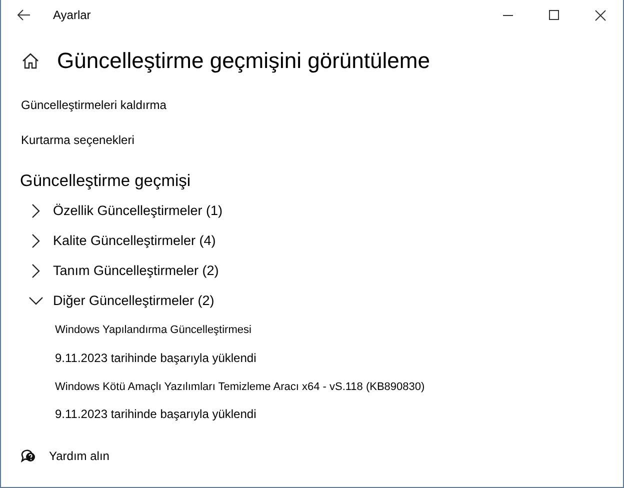  What do you see at coordinates (554, 15) in the screenshot?
I see `maximize-icon` at bounding box center [554, 15].